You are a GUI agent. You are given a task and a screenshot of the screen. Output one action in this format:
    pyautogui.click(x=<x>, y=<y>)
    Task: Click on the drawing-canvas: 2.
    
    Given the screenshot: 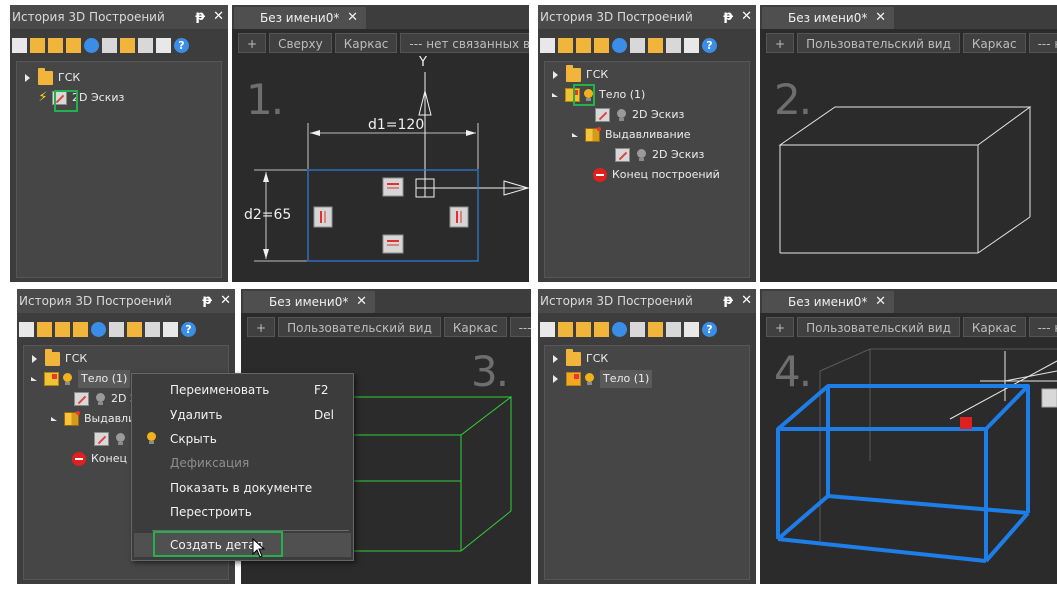 What is the action you would take?
    pyautogui.click(x=908, y=169)
    